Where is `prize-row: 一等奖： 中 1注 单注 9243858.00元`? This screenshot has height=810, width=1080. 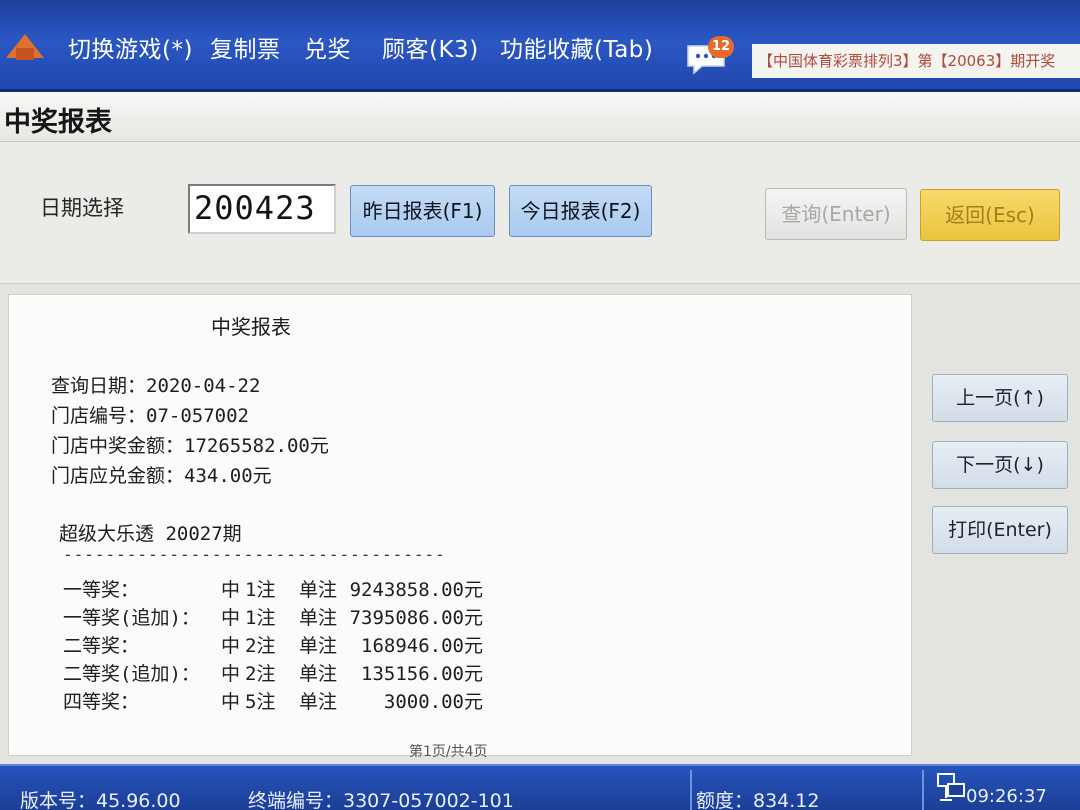
prize-row: 一等奖： 中 1注 单注 9243858.00元 is located at coordinates (293, 588).